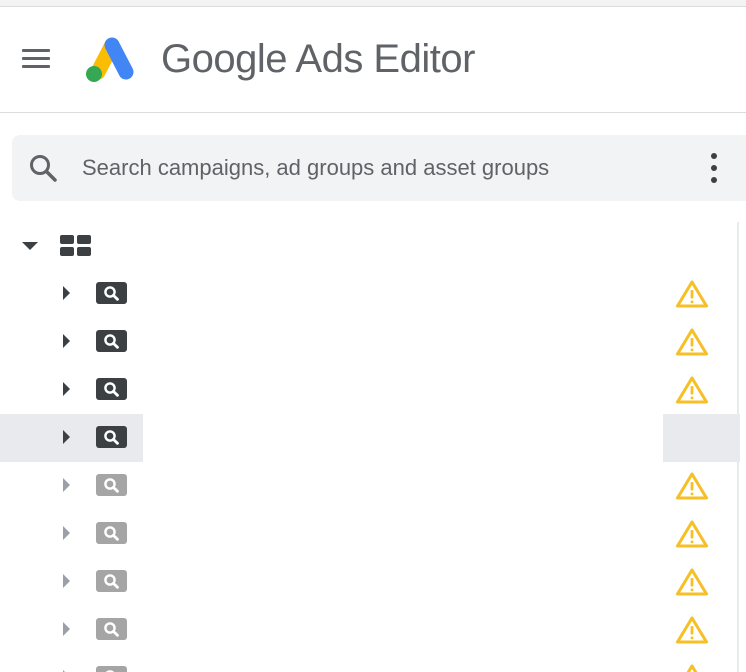 The width and height of the screenshot is (746, 672). I want to click on hamburger-menu-icon, so click(36, 59).